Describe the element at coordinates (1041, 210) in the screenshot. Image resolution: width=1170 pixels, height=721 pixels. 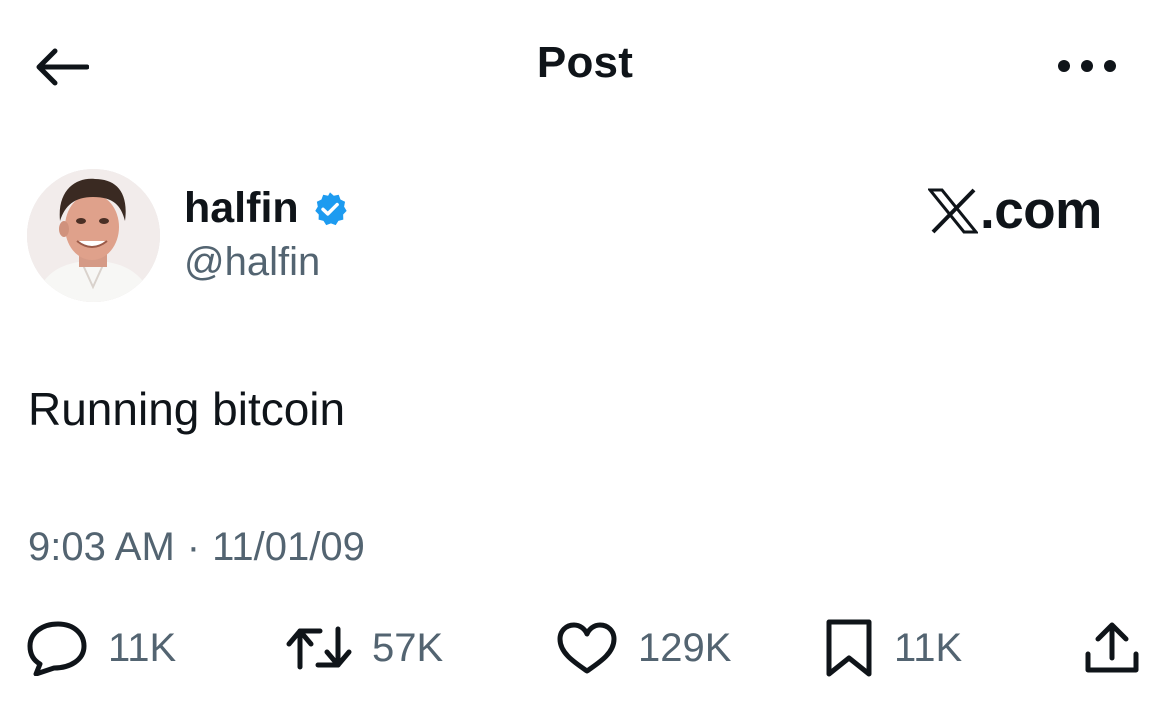
I see `brand-text: .com` at that location.